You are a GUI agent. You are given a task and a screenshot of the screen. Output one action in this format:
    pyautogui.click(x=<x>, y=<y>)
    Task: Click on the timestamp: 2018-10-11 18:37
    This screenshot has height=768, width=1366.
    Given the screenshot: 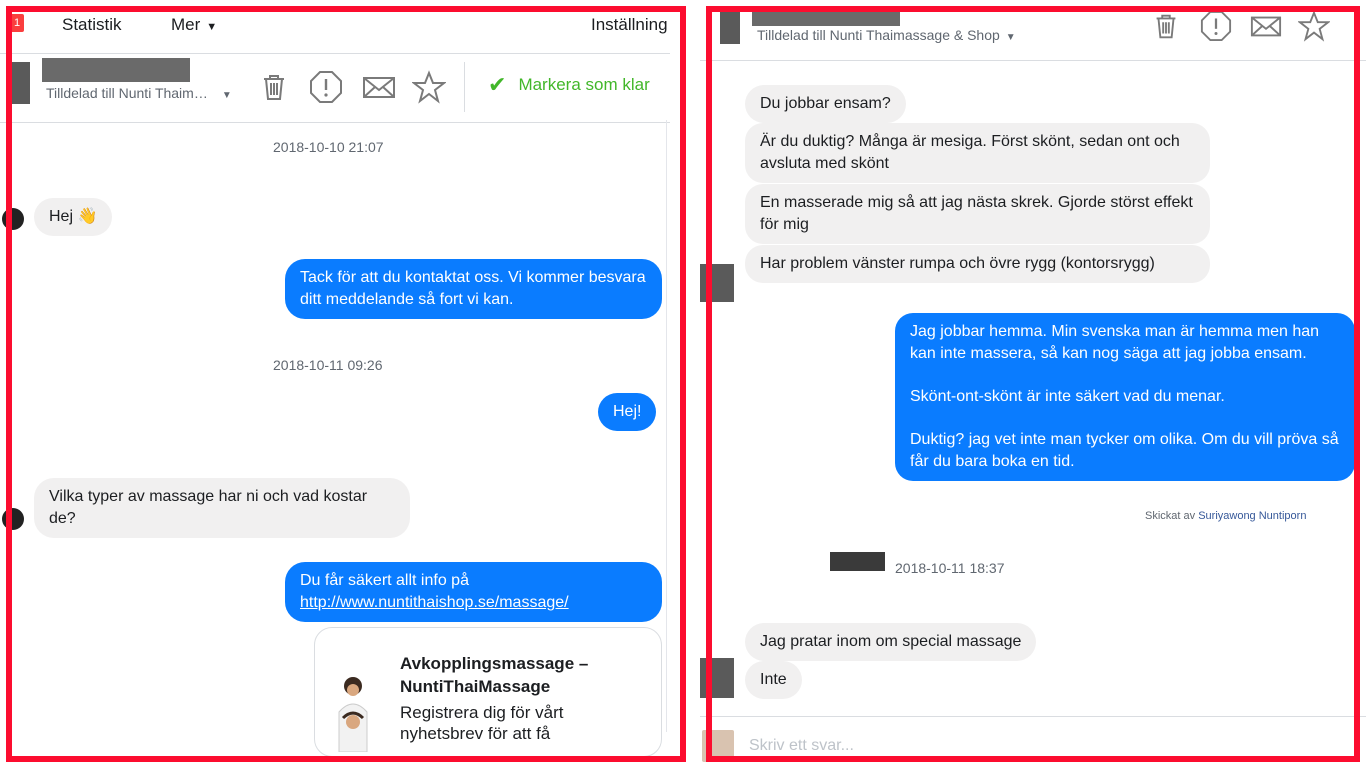 What is the action you would take?
    pyautogui.click(x=950, y=568)
    